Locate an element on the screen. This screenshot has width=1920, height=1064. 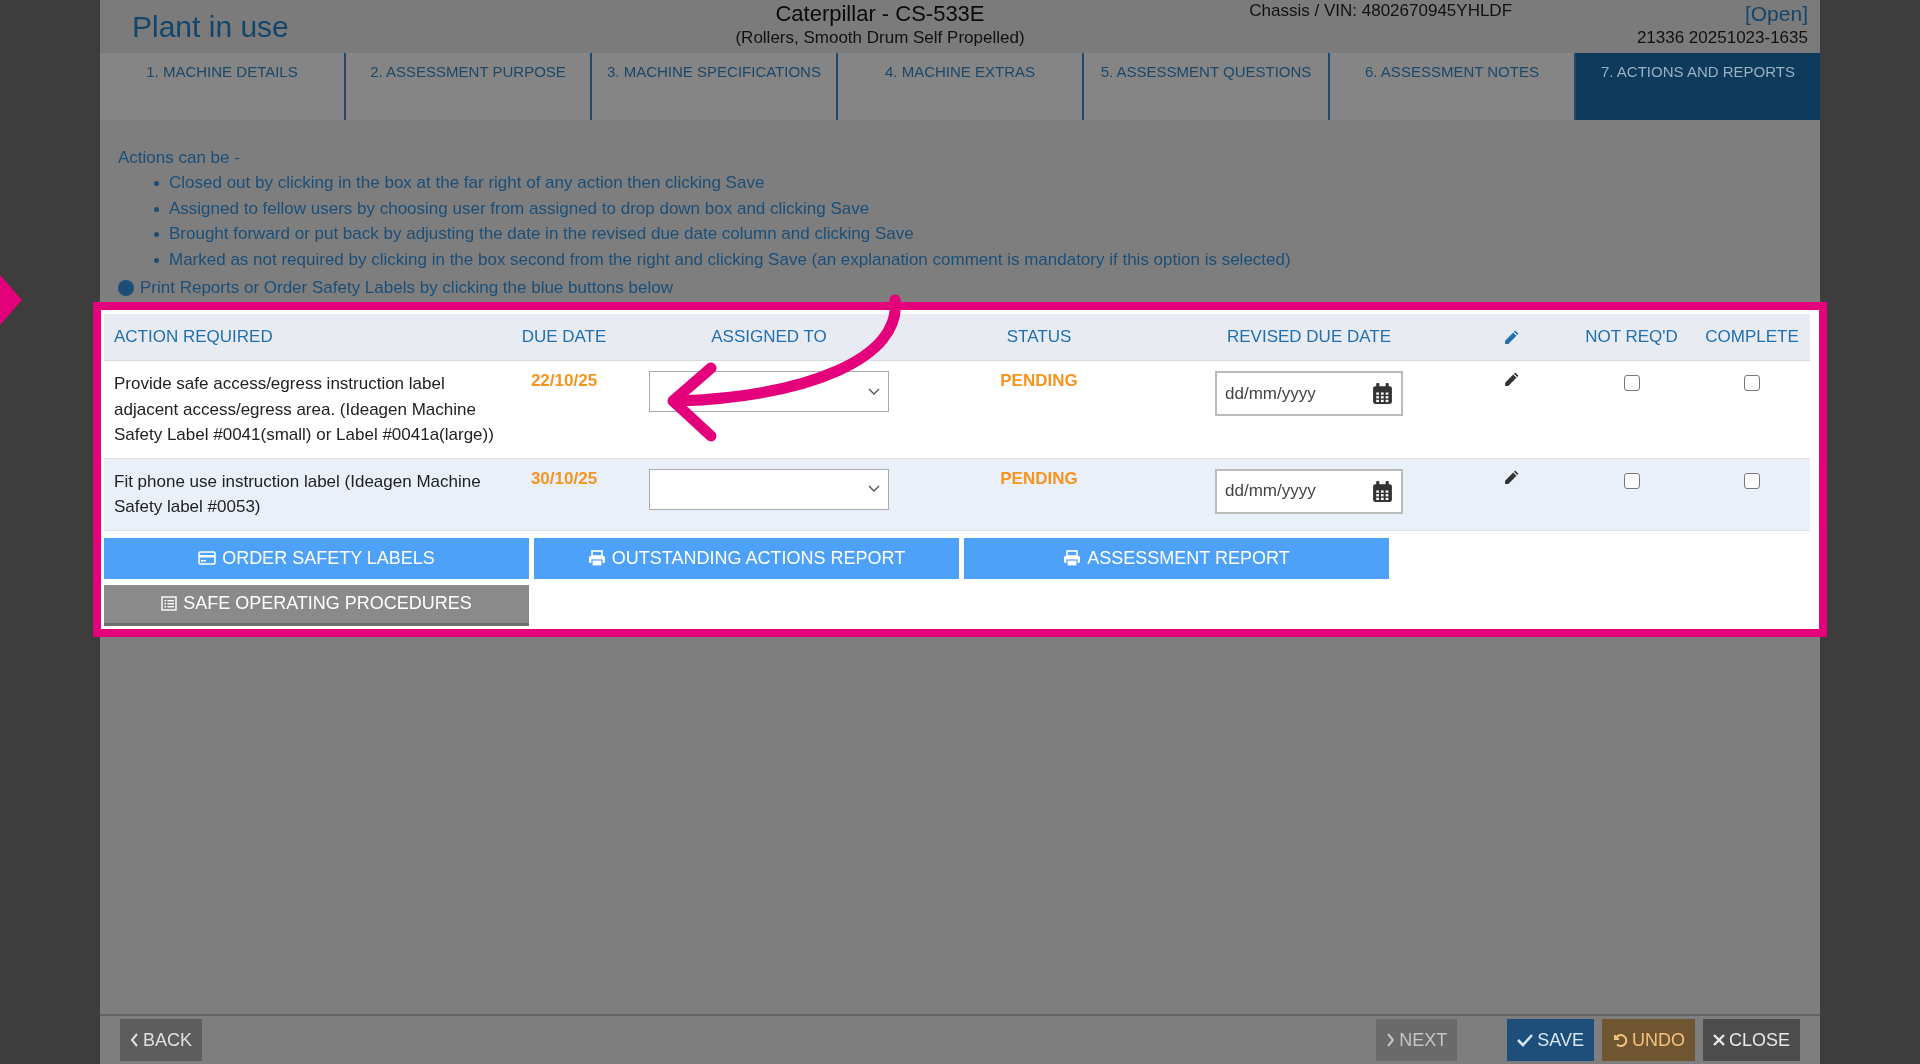
chevron-right-icon is located at coordinates (1391, 1040).